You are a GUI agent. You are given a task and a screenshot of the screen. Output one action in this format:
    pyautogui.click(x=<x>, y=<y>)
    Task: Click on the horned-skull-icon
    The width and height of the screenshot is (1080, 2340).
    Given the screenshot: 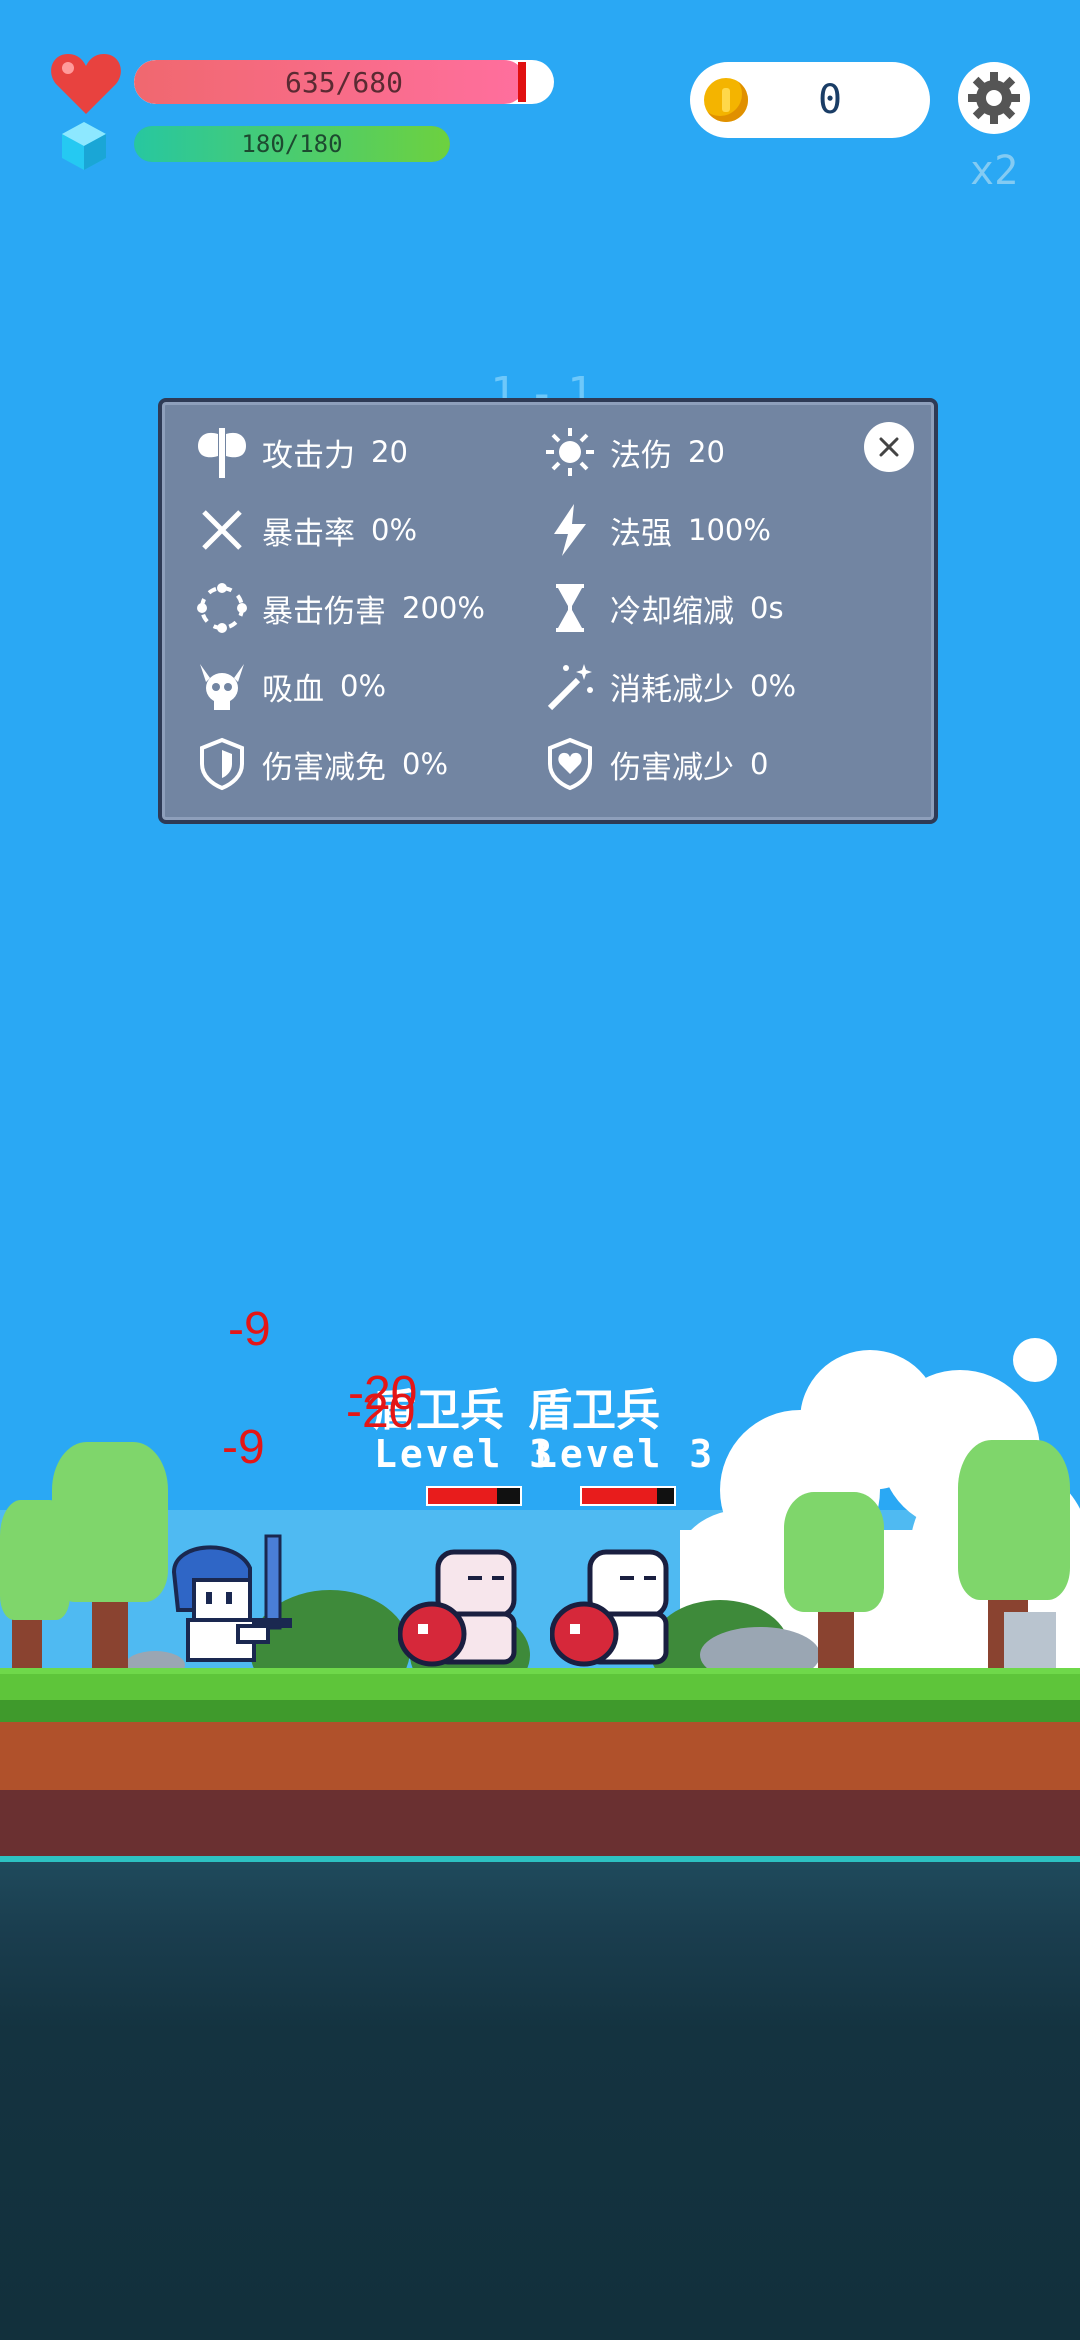 What is the action you would take?
    pyautogui.click(x=222, y=686)
    